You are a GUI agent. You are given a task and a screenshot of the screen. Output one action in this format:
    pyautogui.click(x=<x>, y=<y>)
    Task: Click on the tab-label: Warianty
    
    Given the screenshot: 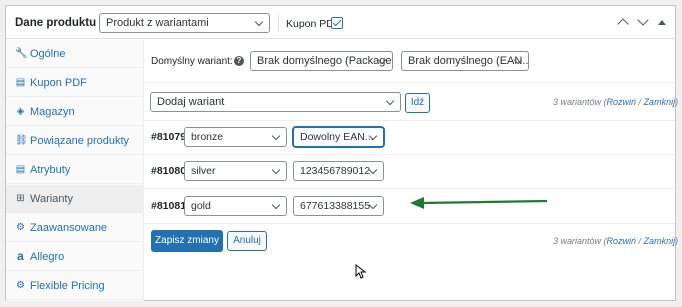 What is the action you would take?
    pyautogui.click(x=51, y=199)
    